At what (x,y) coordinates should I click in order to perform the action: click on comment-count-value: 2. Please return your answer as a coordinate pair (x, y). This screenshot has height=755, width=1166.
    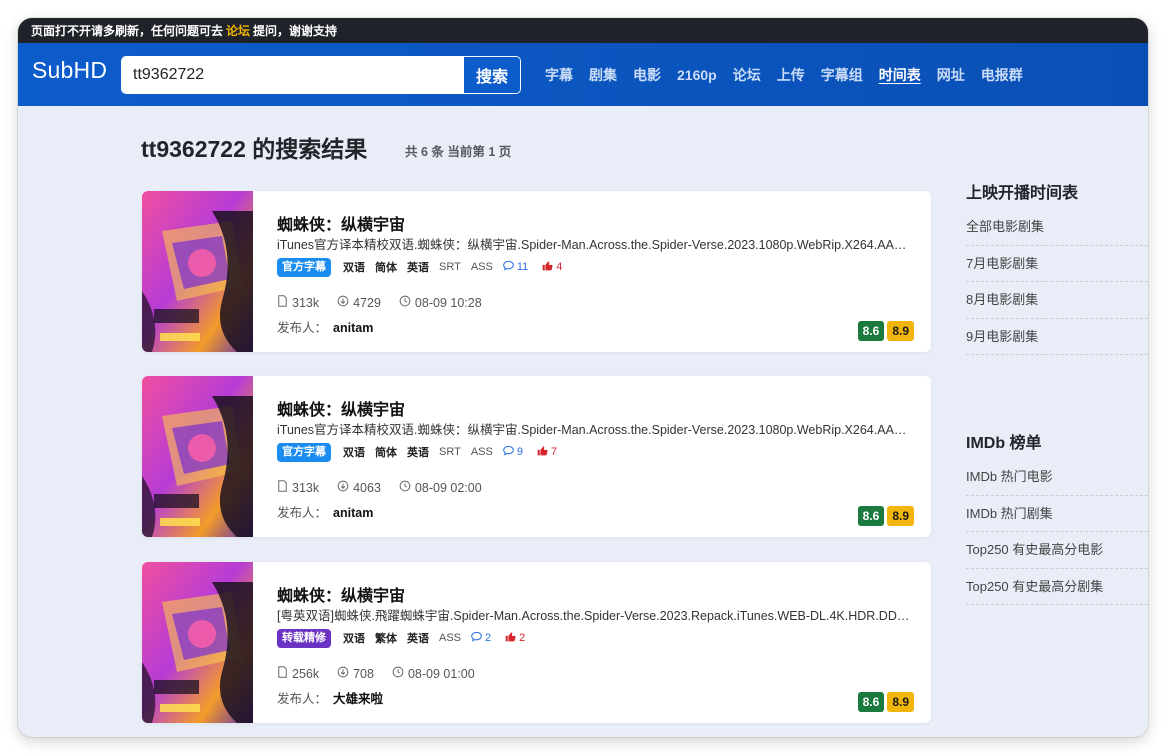
    Looking at the image, I should click on (488, 638).